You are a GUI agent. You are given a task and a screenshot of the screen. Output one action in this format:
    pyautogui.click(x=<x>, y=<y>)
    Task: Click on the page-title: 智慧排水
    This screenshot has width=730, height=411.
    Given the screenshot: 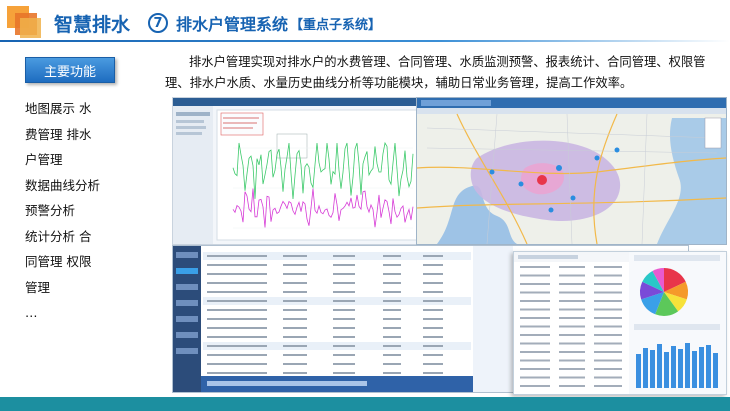 What is the action you would take?
    pyautogui.click(x=92, y=24)
    